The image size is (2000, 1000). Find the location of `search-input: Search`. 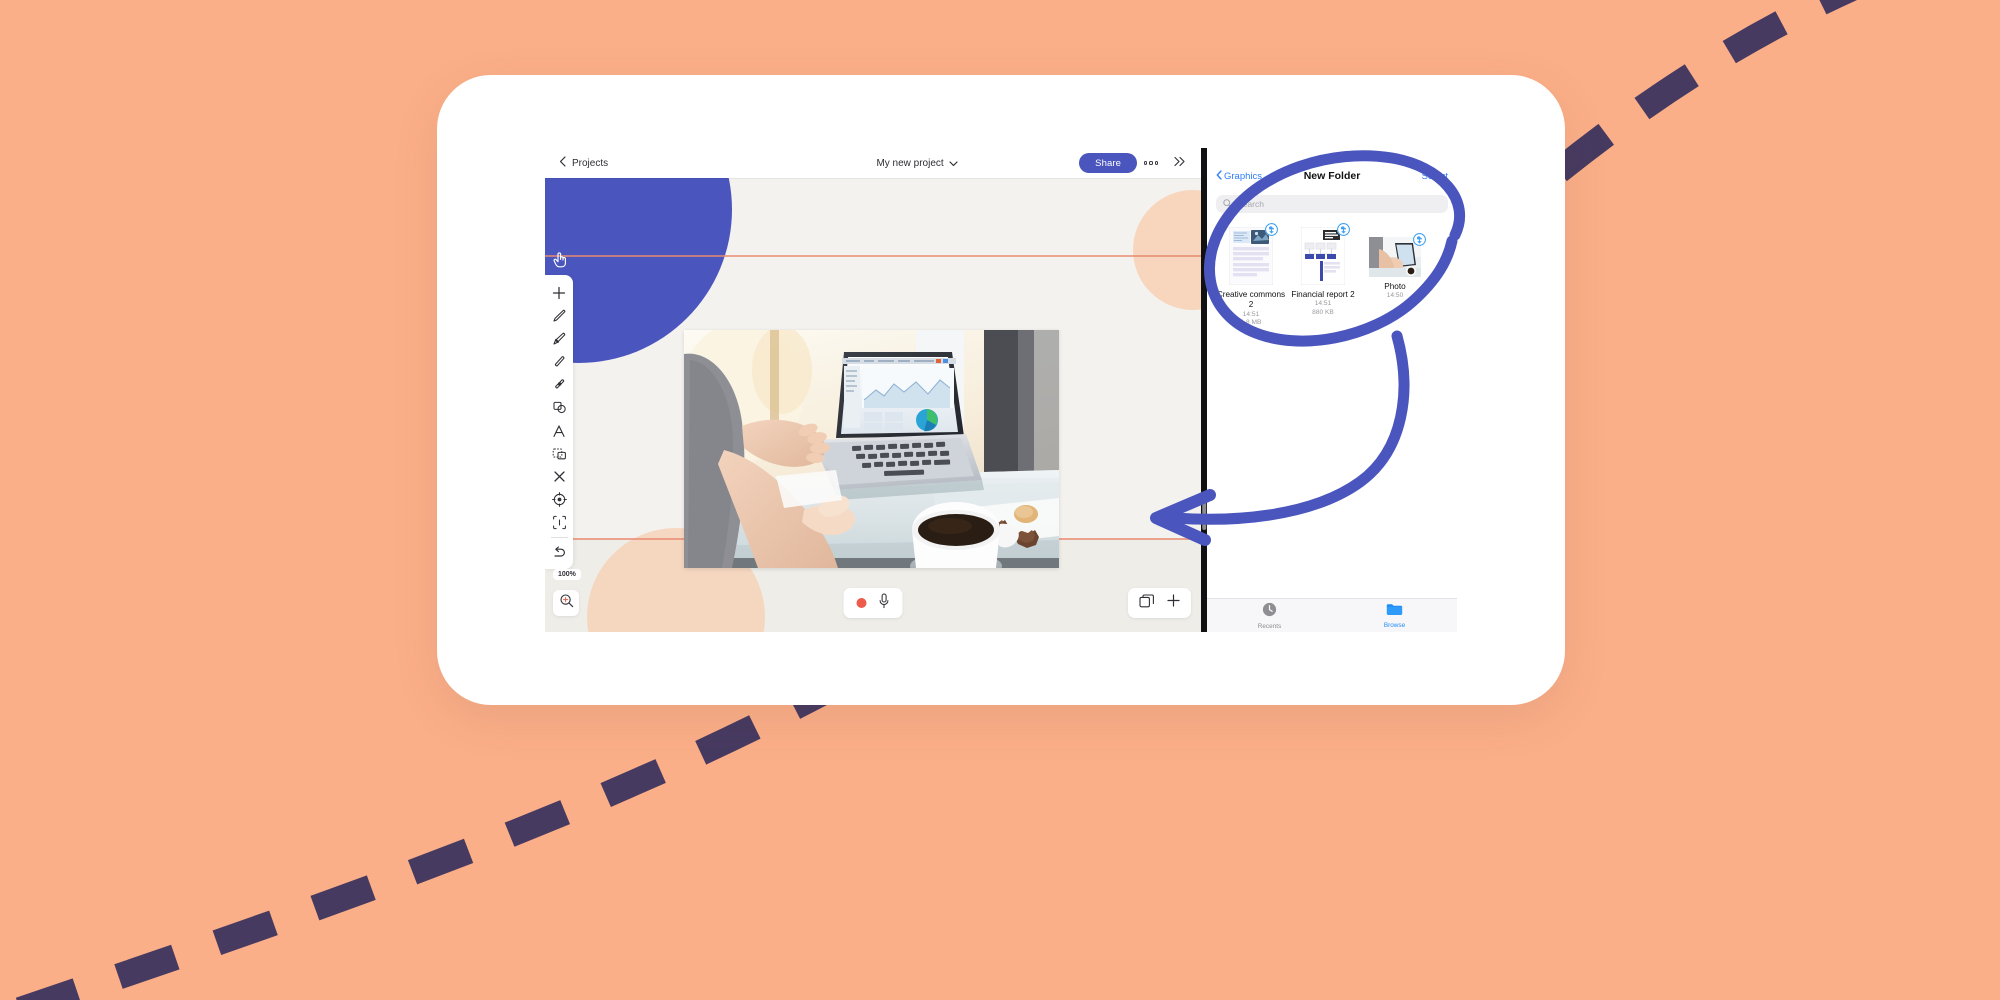

search-input: Search is located at coordinates (1332, 204).